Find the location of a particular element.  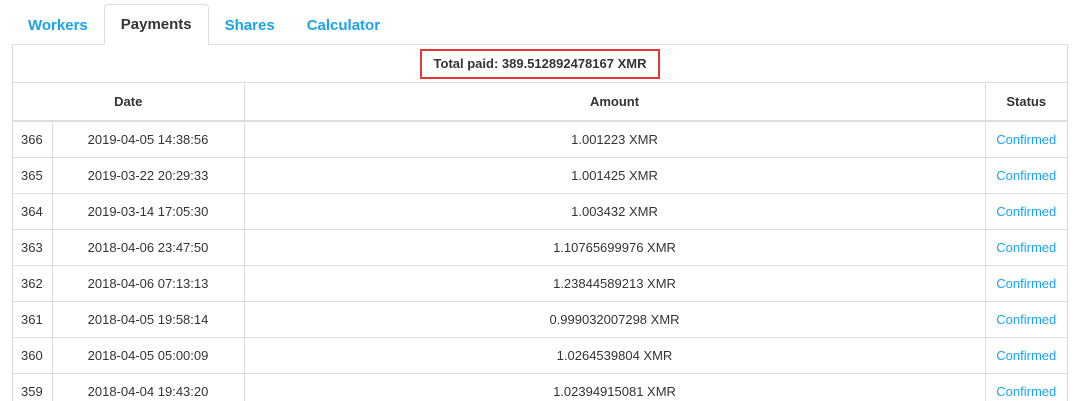

table-header-row: Date Amount Status is located at coordinates (540, 102).